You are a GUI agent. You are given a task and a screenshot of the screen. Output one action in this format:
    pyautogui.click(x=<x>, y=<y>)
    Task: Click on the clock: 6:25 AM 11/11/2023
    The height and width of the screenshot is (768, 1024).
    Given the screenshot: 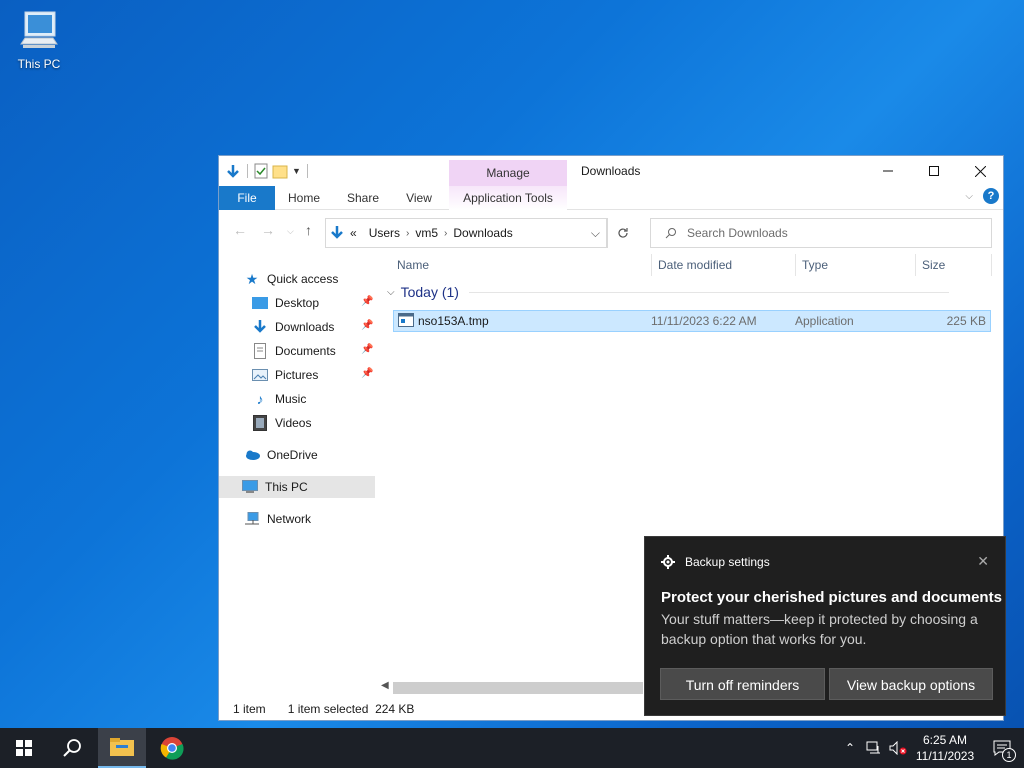 What is the action you would take?
    pyautogui.click(x=945, y=748)
    